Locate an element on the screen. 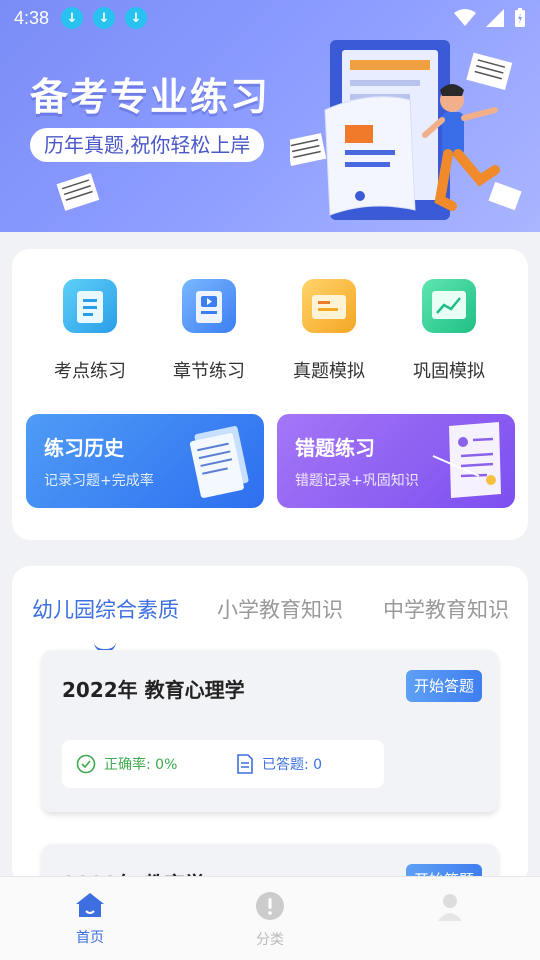 This screenshot has width=540, height=960. accuracy-stat: 正确率: 0% is located at coordinates (156, 764).